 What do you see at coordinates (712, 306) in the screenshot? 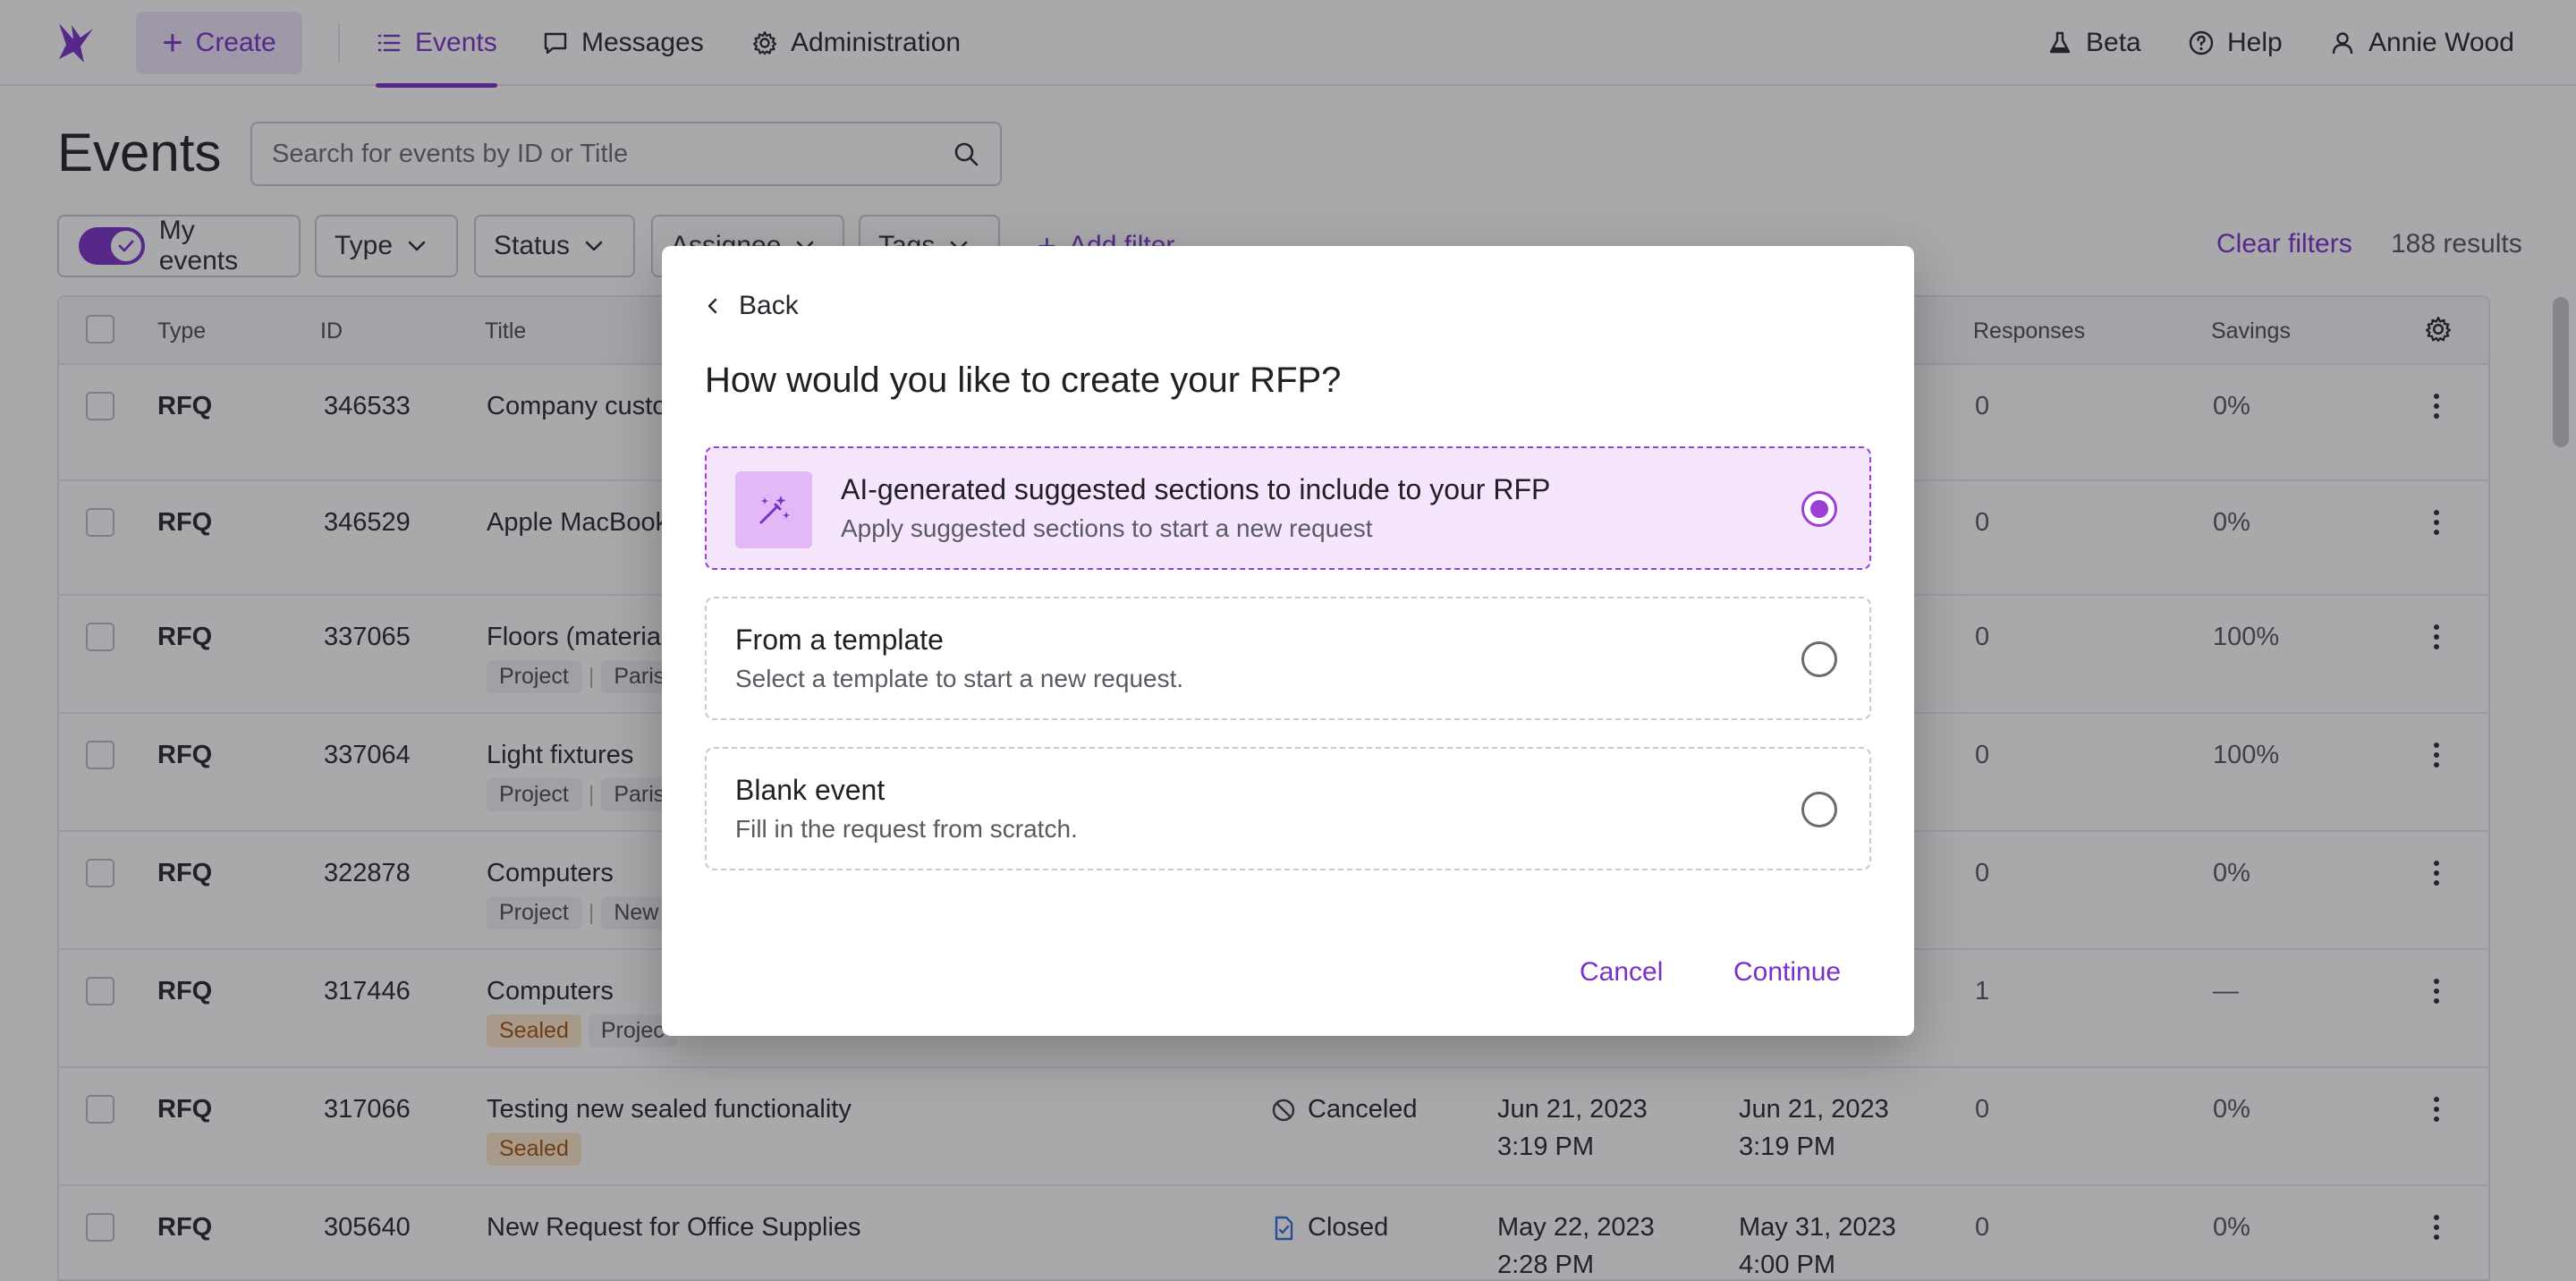
I see `chevron-left-icon` at bounding box center [712, 306].